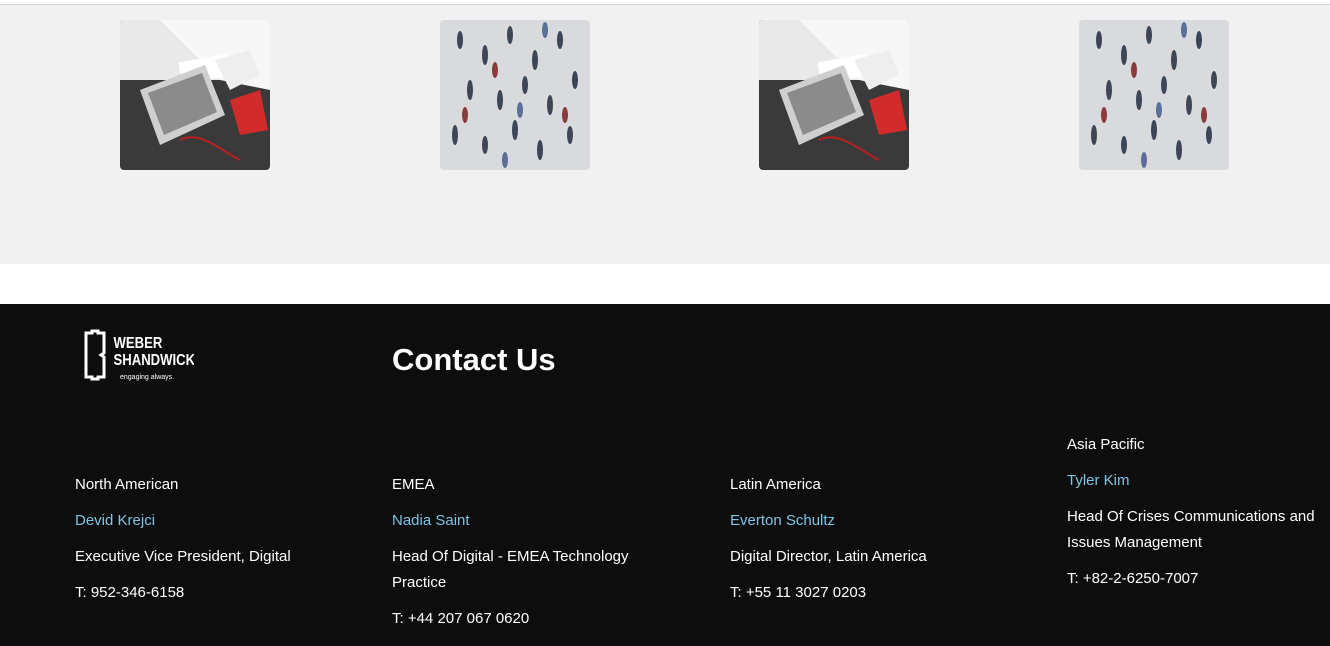  I want to click on role-line: Executive Vice President, Digital, so click(183, 556).